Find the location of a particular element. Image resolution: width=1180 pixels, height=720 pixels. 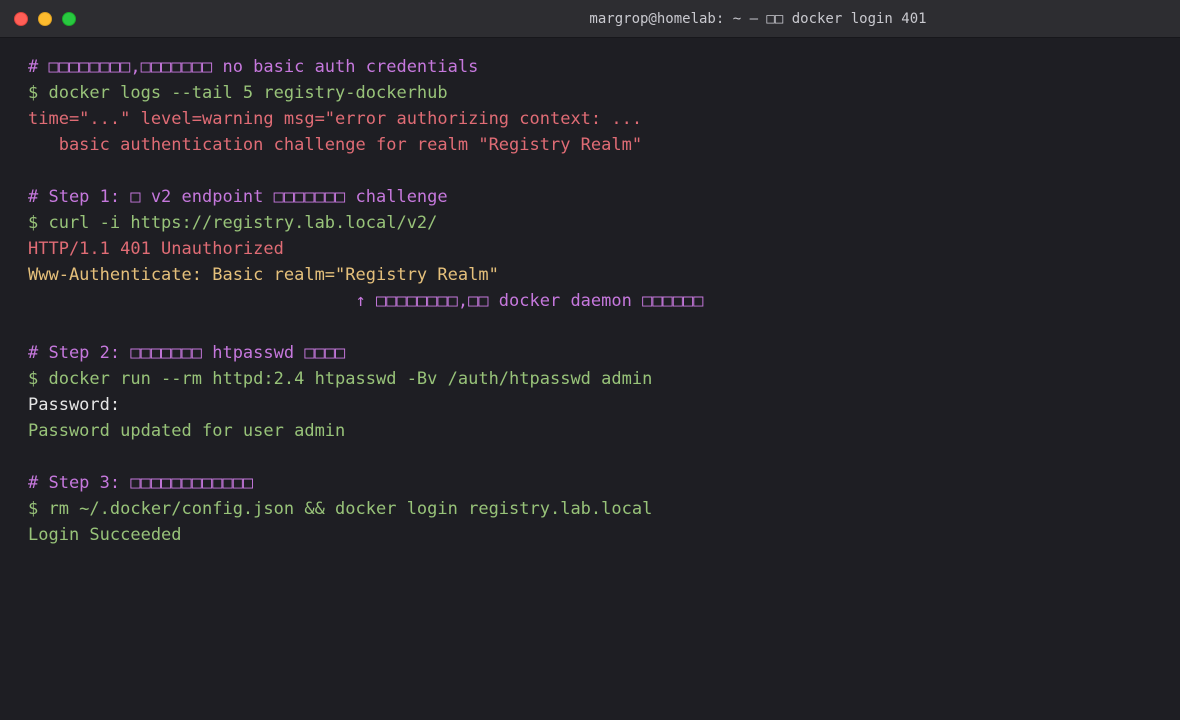

title-bar: margrop@homelab: ~ — □□ docker login 401 is located at coordinates (590, 19).